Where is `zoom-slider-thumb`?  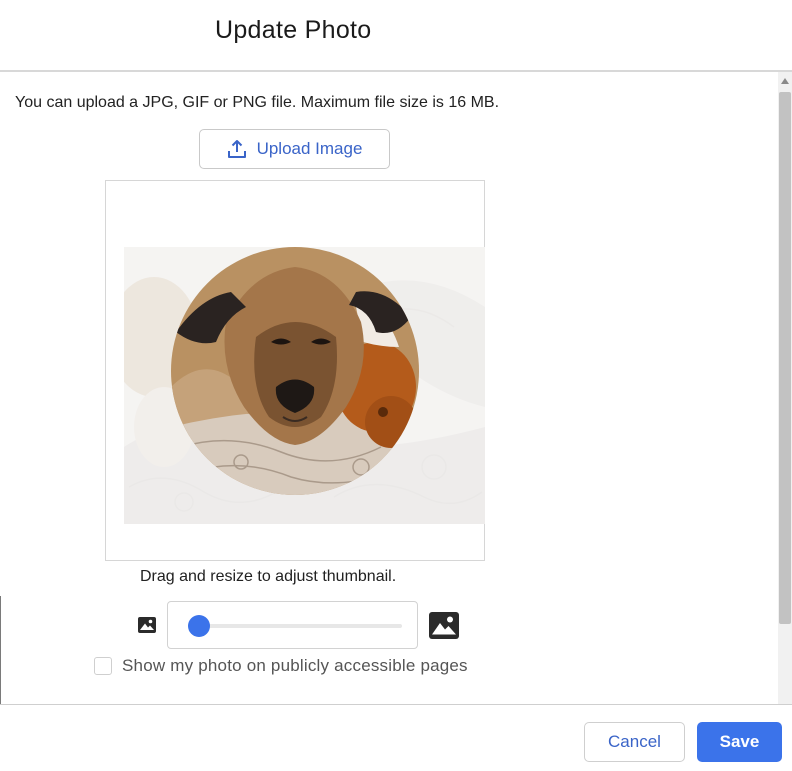
zoom-slider-thumb is located at coordinates (198, 626).